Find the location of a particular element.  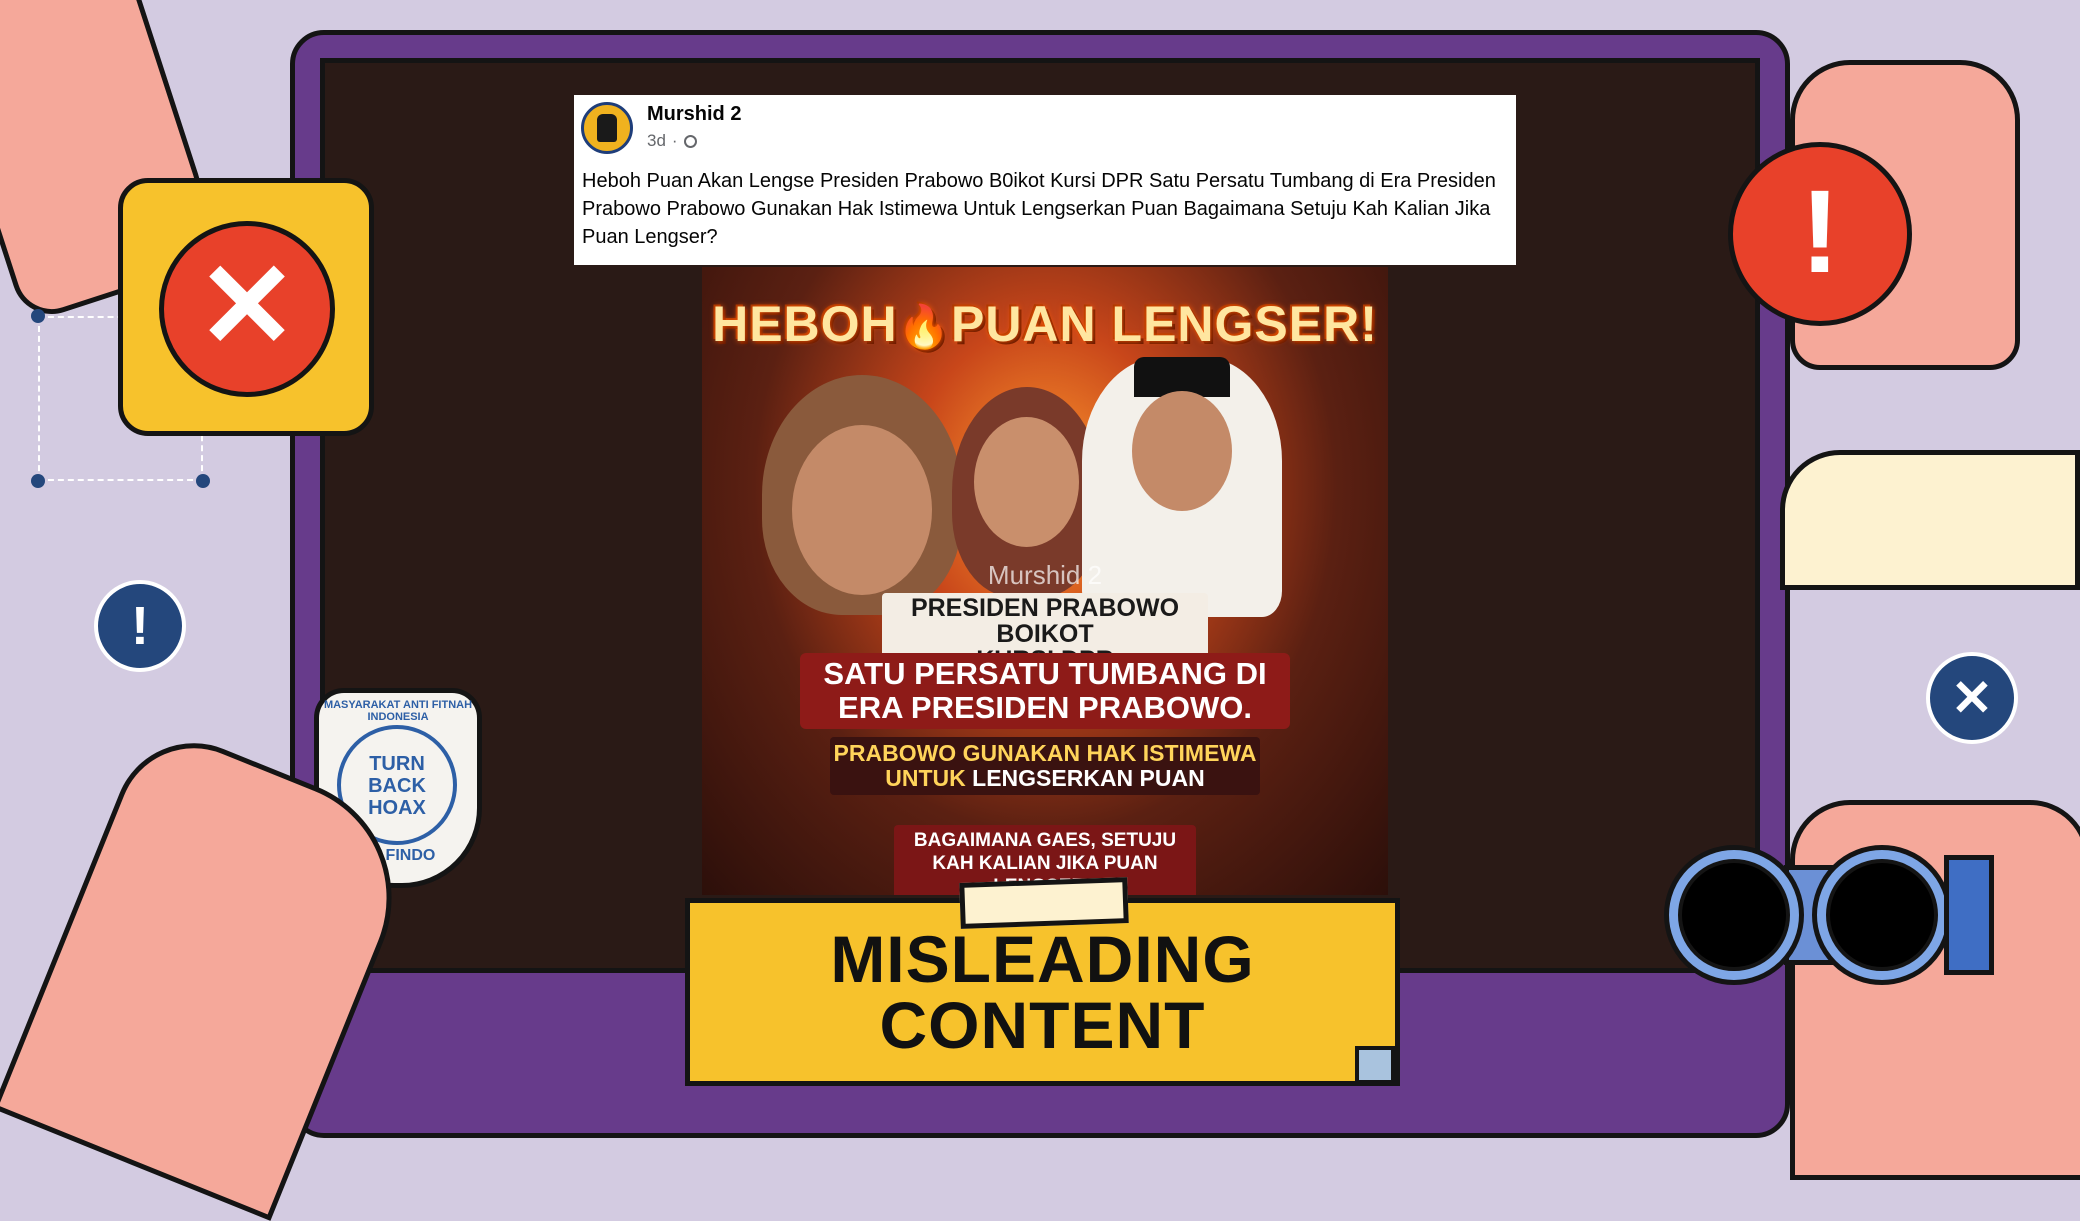

paper-scroll is located at coordinates (1930, 520).